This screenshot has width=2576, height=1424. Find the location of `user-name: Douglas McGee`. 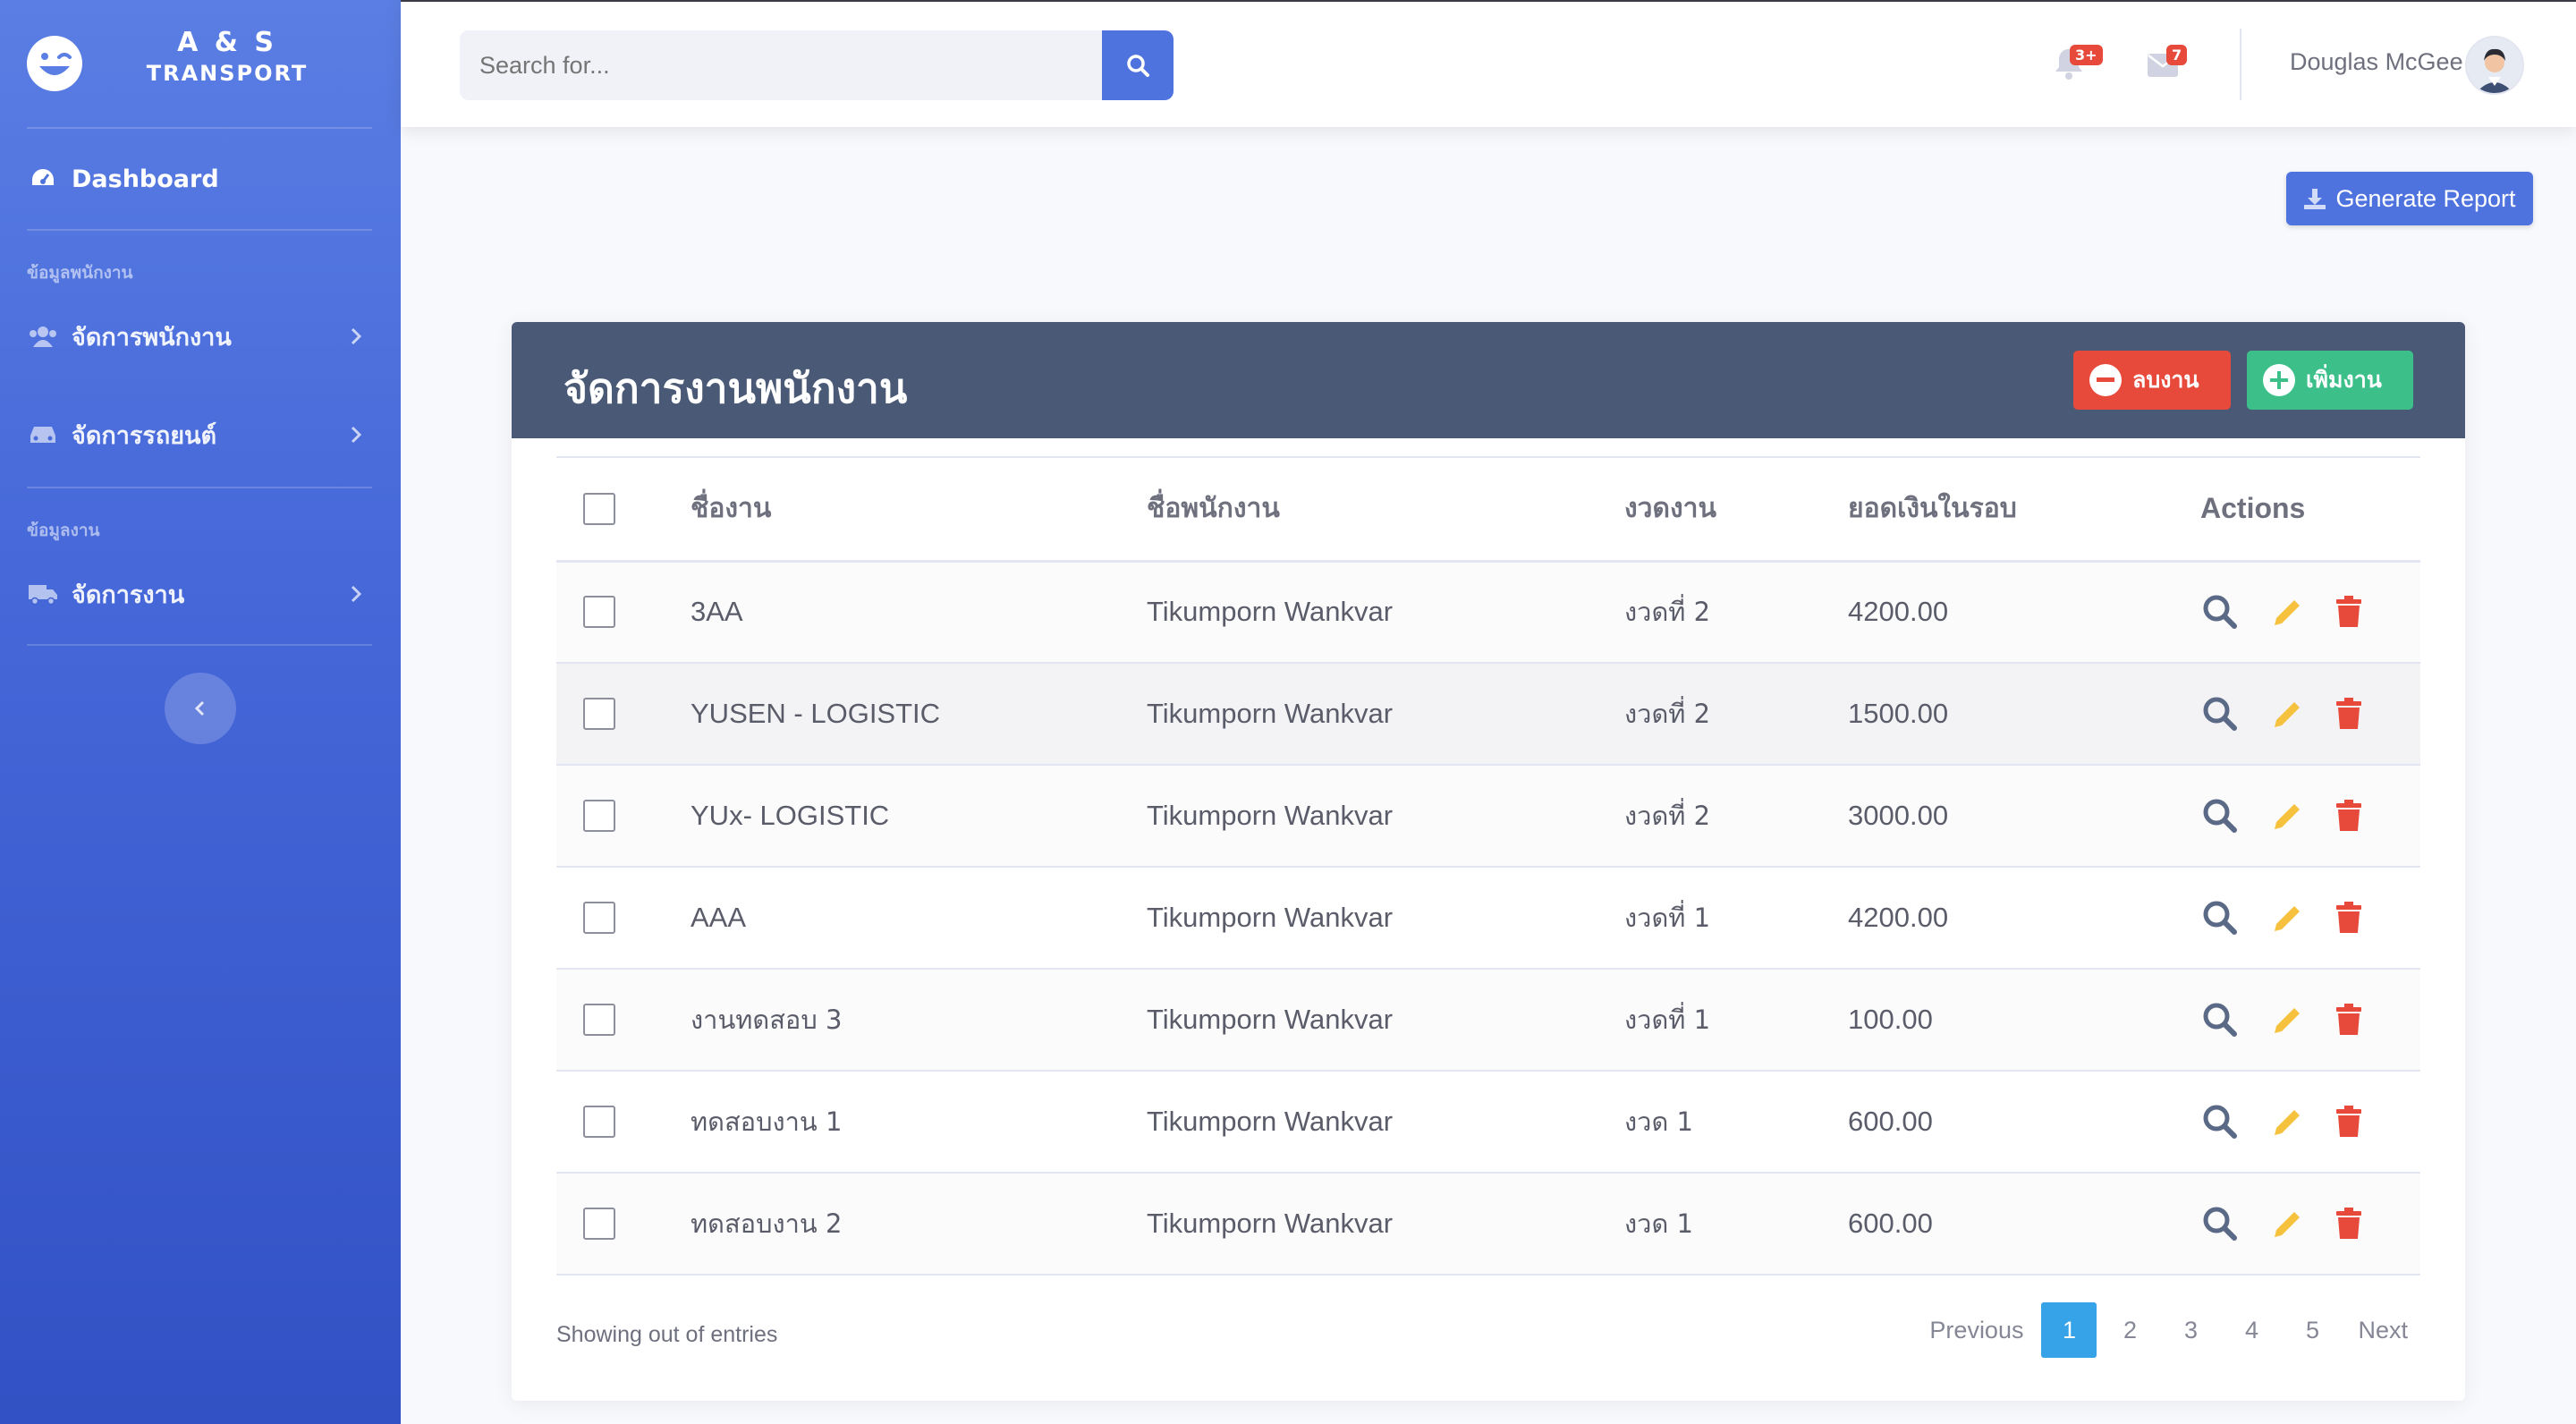

user-name: Douglas McGee is located at coordinates (2376, 62).